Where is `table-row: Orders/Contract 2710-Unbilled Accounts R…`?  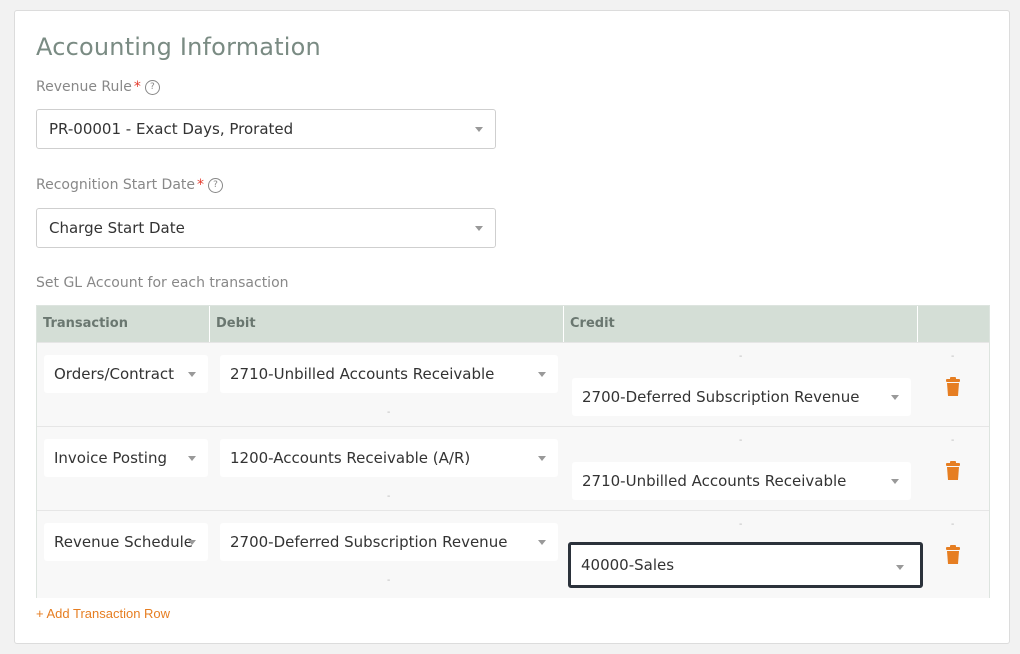
table-row: Orders/Contract 2710-Unbilled Accounts R… is located at coordinates (513, 384).